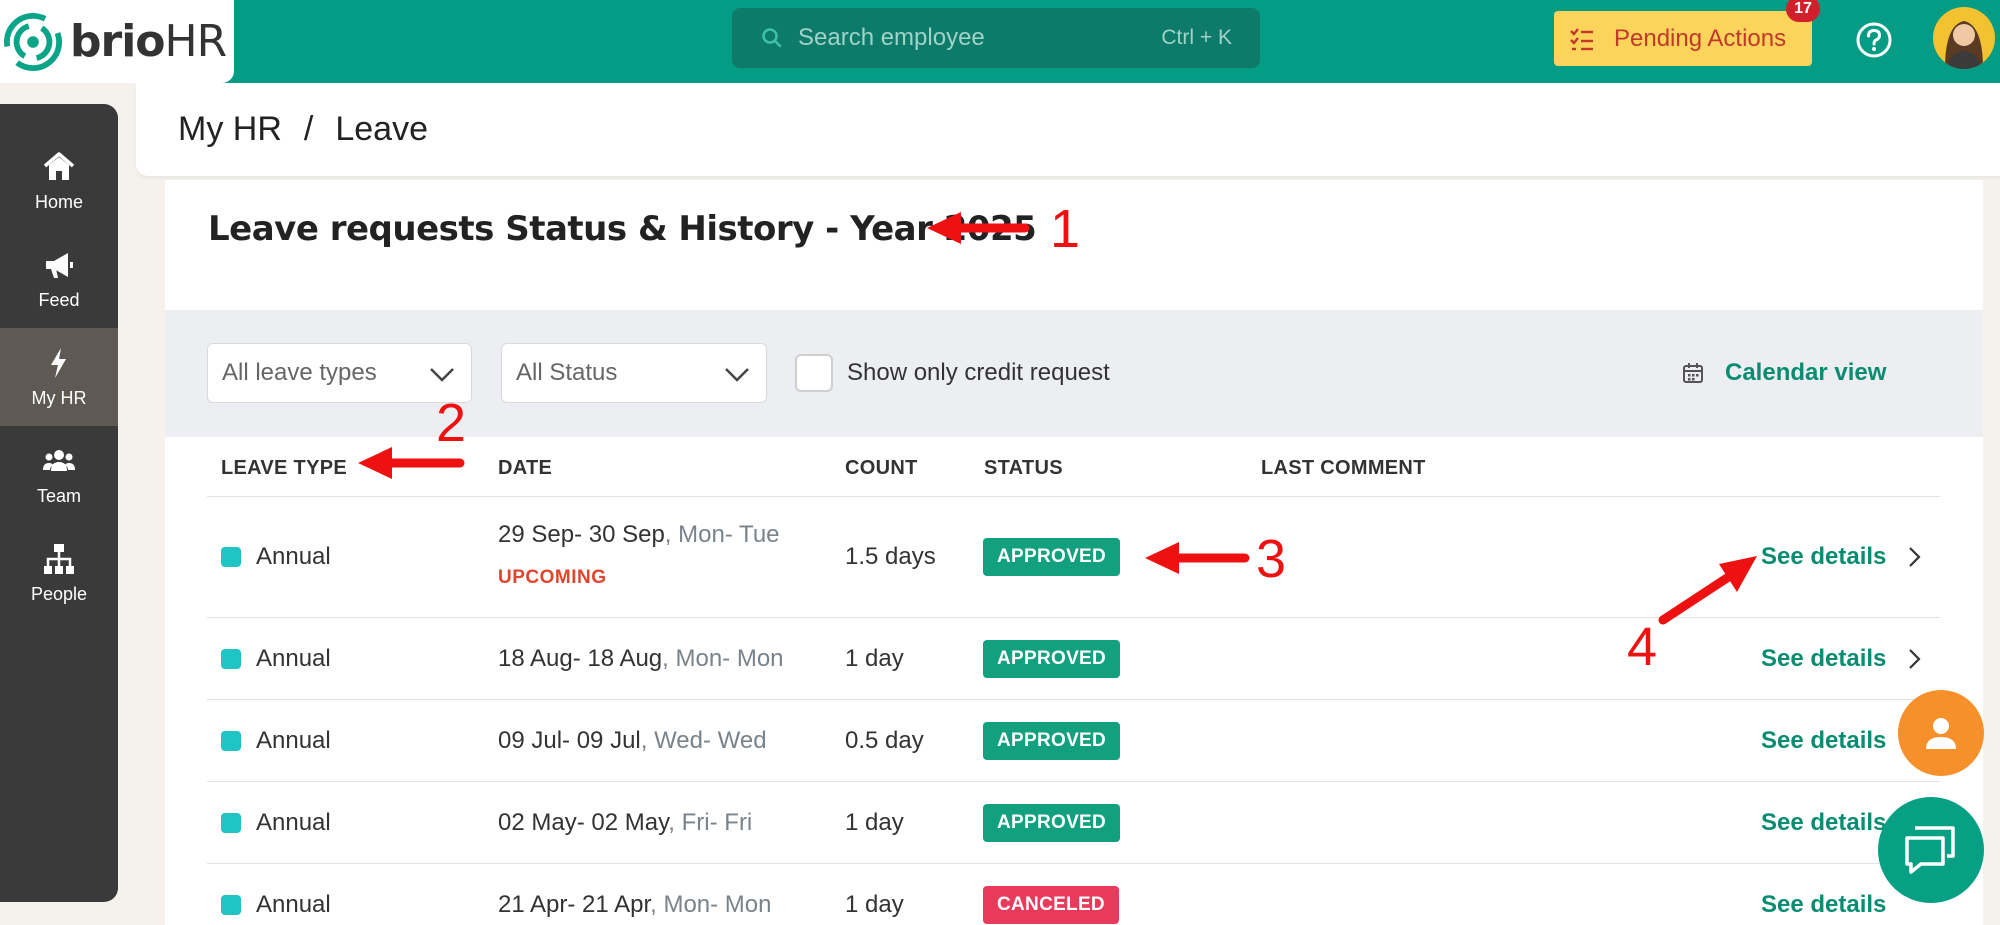  I want to click on leave-count: 1.5 days, so click(890, 556).